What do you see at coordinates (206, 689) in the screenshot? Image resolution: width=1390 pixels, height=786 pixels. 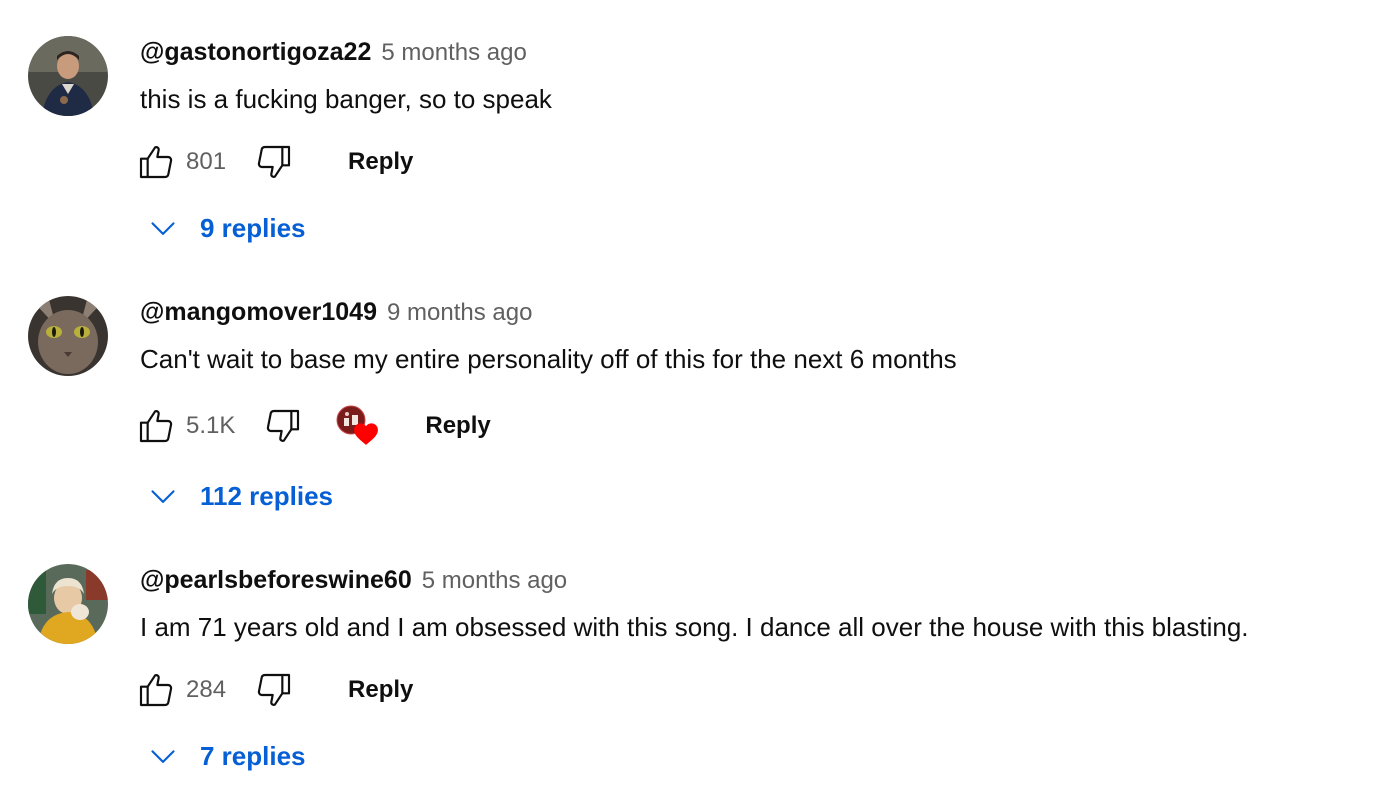 I see `like-count: 284` at bounding box center [206, 689].